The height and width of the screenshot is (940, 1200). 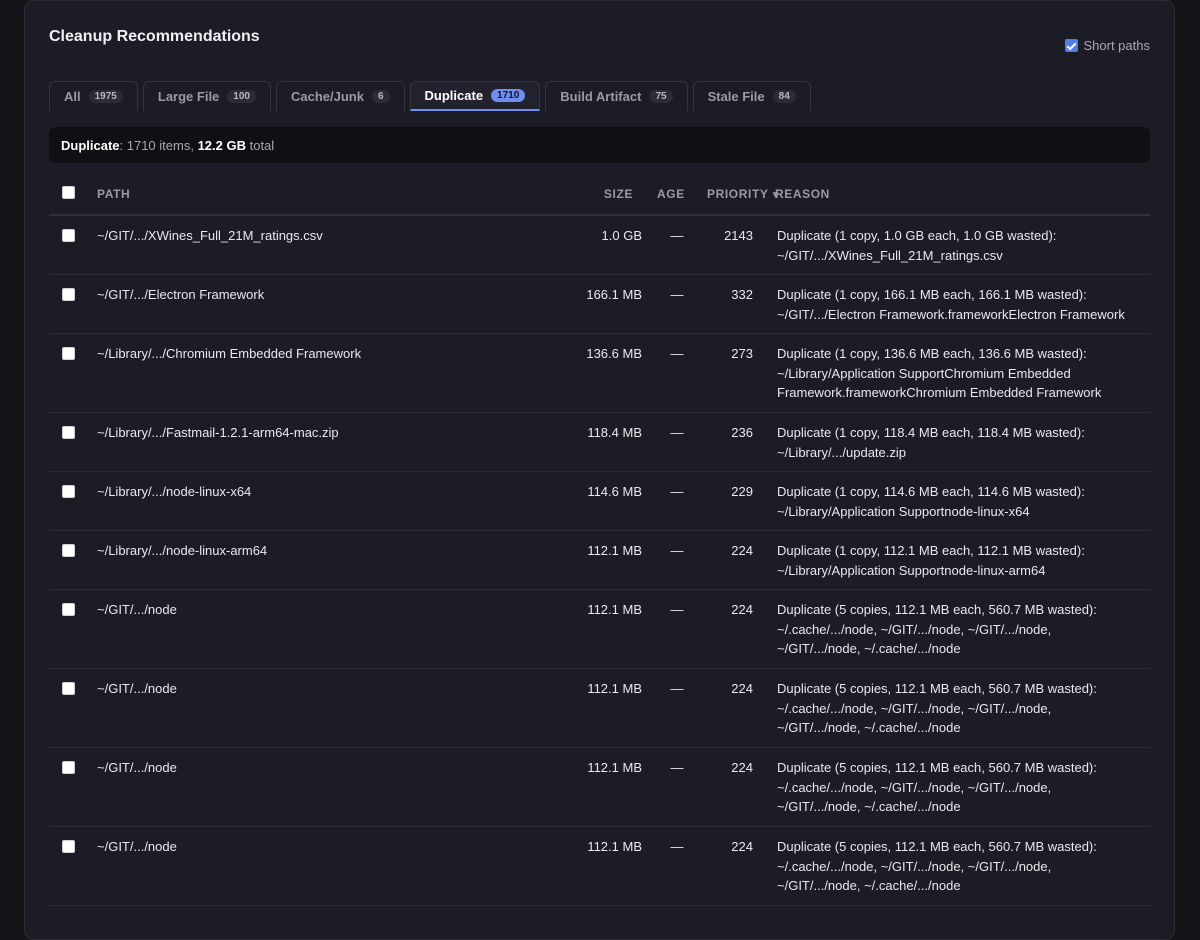 I want to click on tab-label: Large File, so click(x=188, y=96).